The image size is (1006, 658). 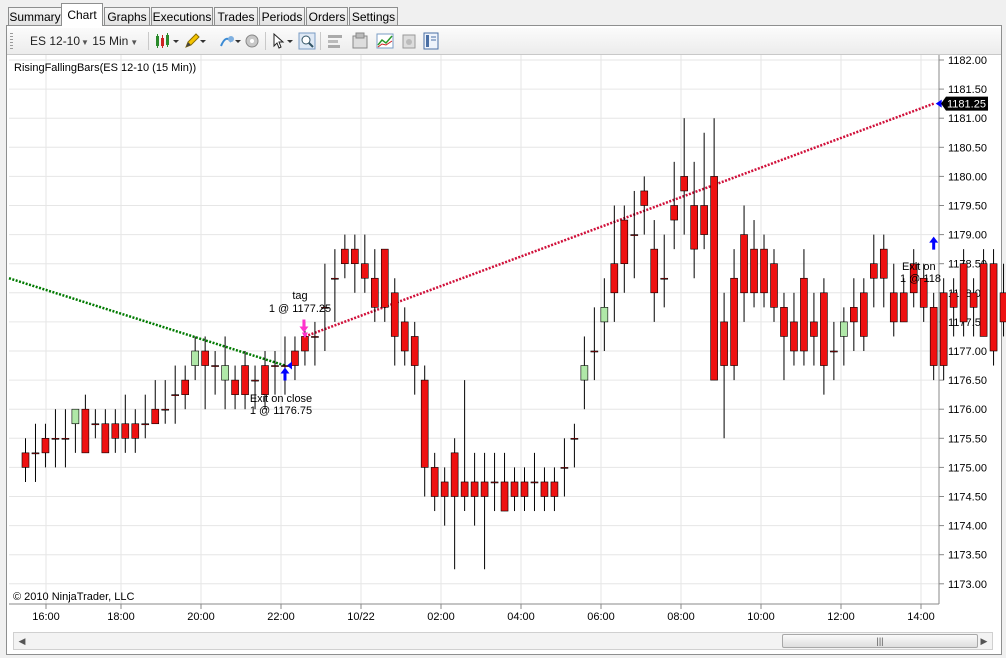 What do you see at coordinates (967, 119) in the screenshot?
I see `price-tick-label: 1181.00` at bounding box center [967, 119].